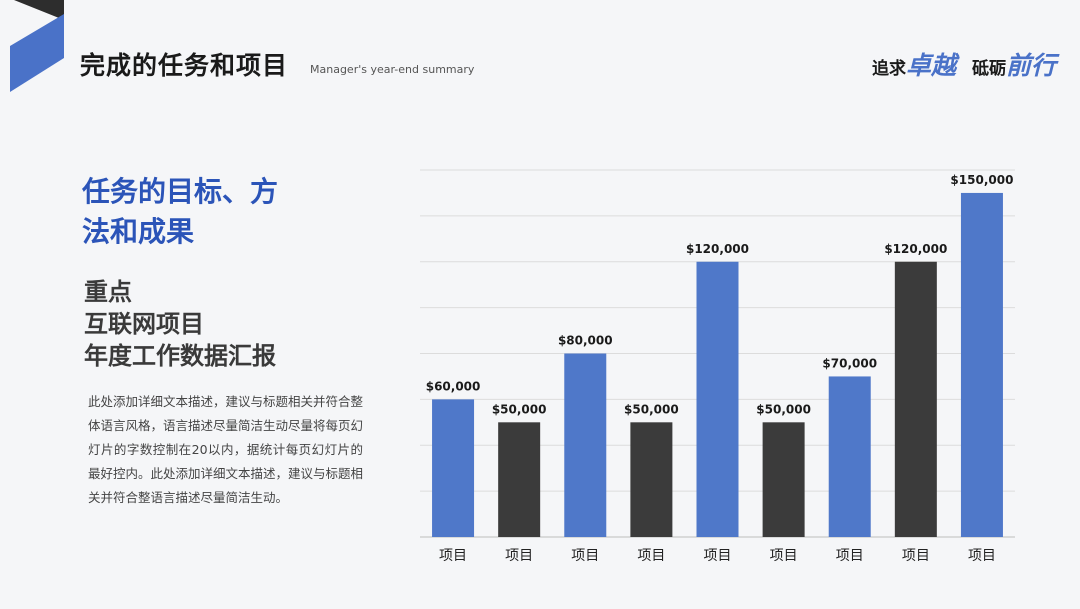 The height and width of the screenshot is (609, 1080). Describe the element at coordinates (37, 46) in the screenshot. I see `logo-icon` at that location.